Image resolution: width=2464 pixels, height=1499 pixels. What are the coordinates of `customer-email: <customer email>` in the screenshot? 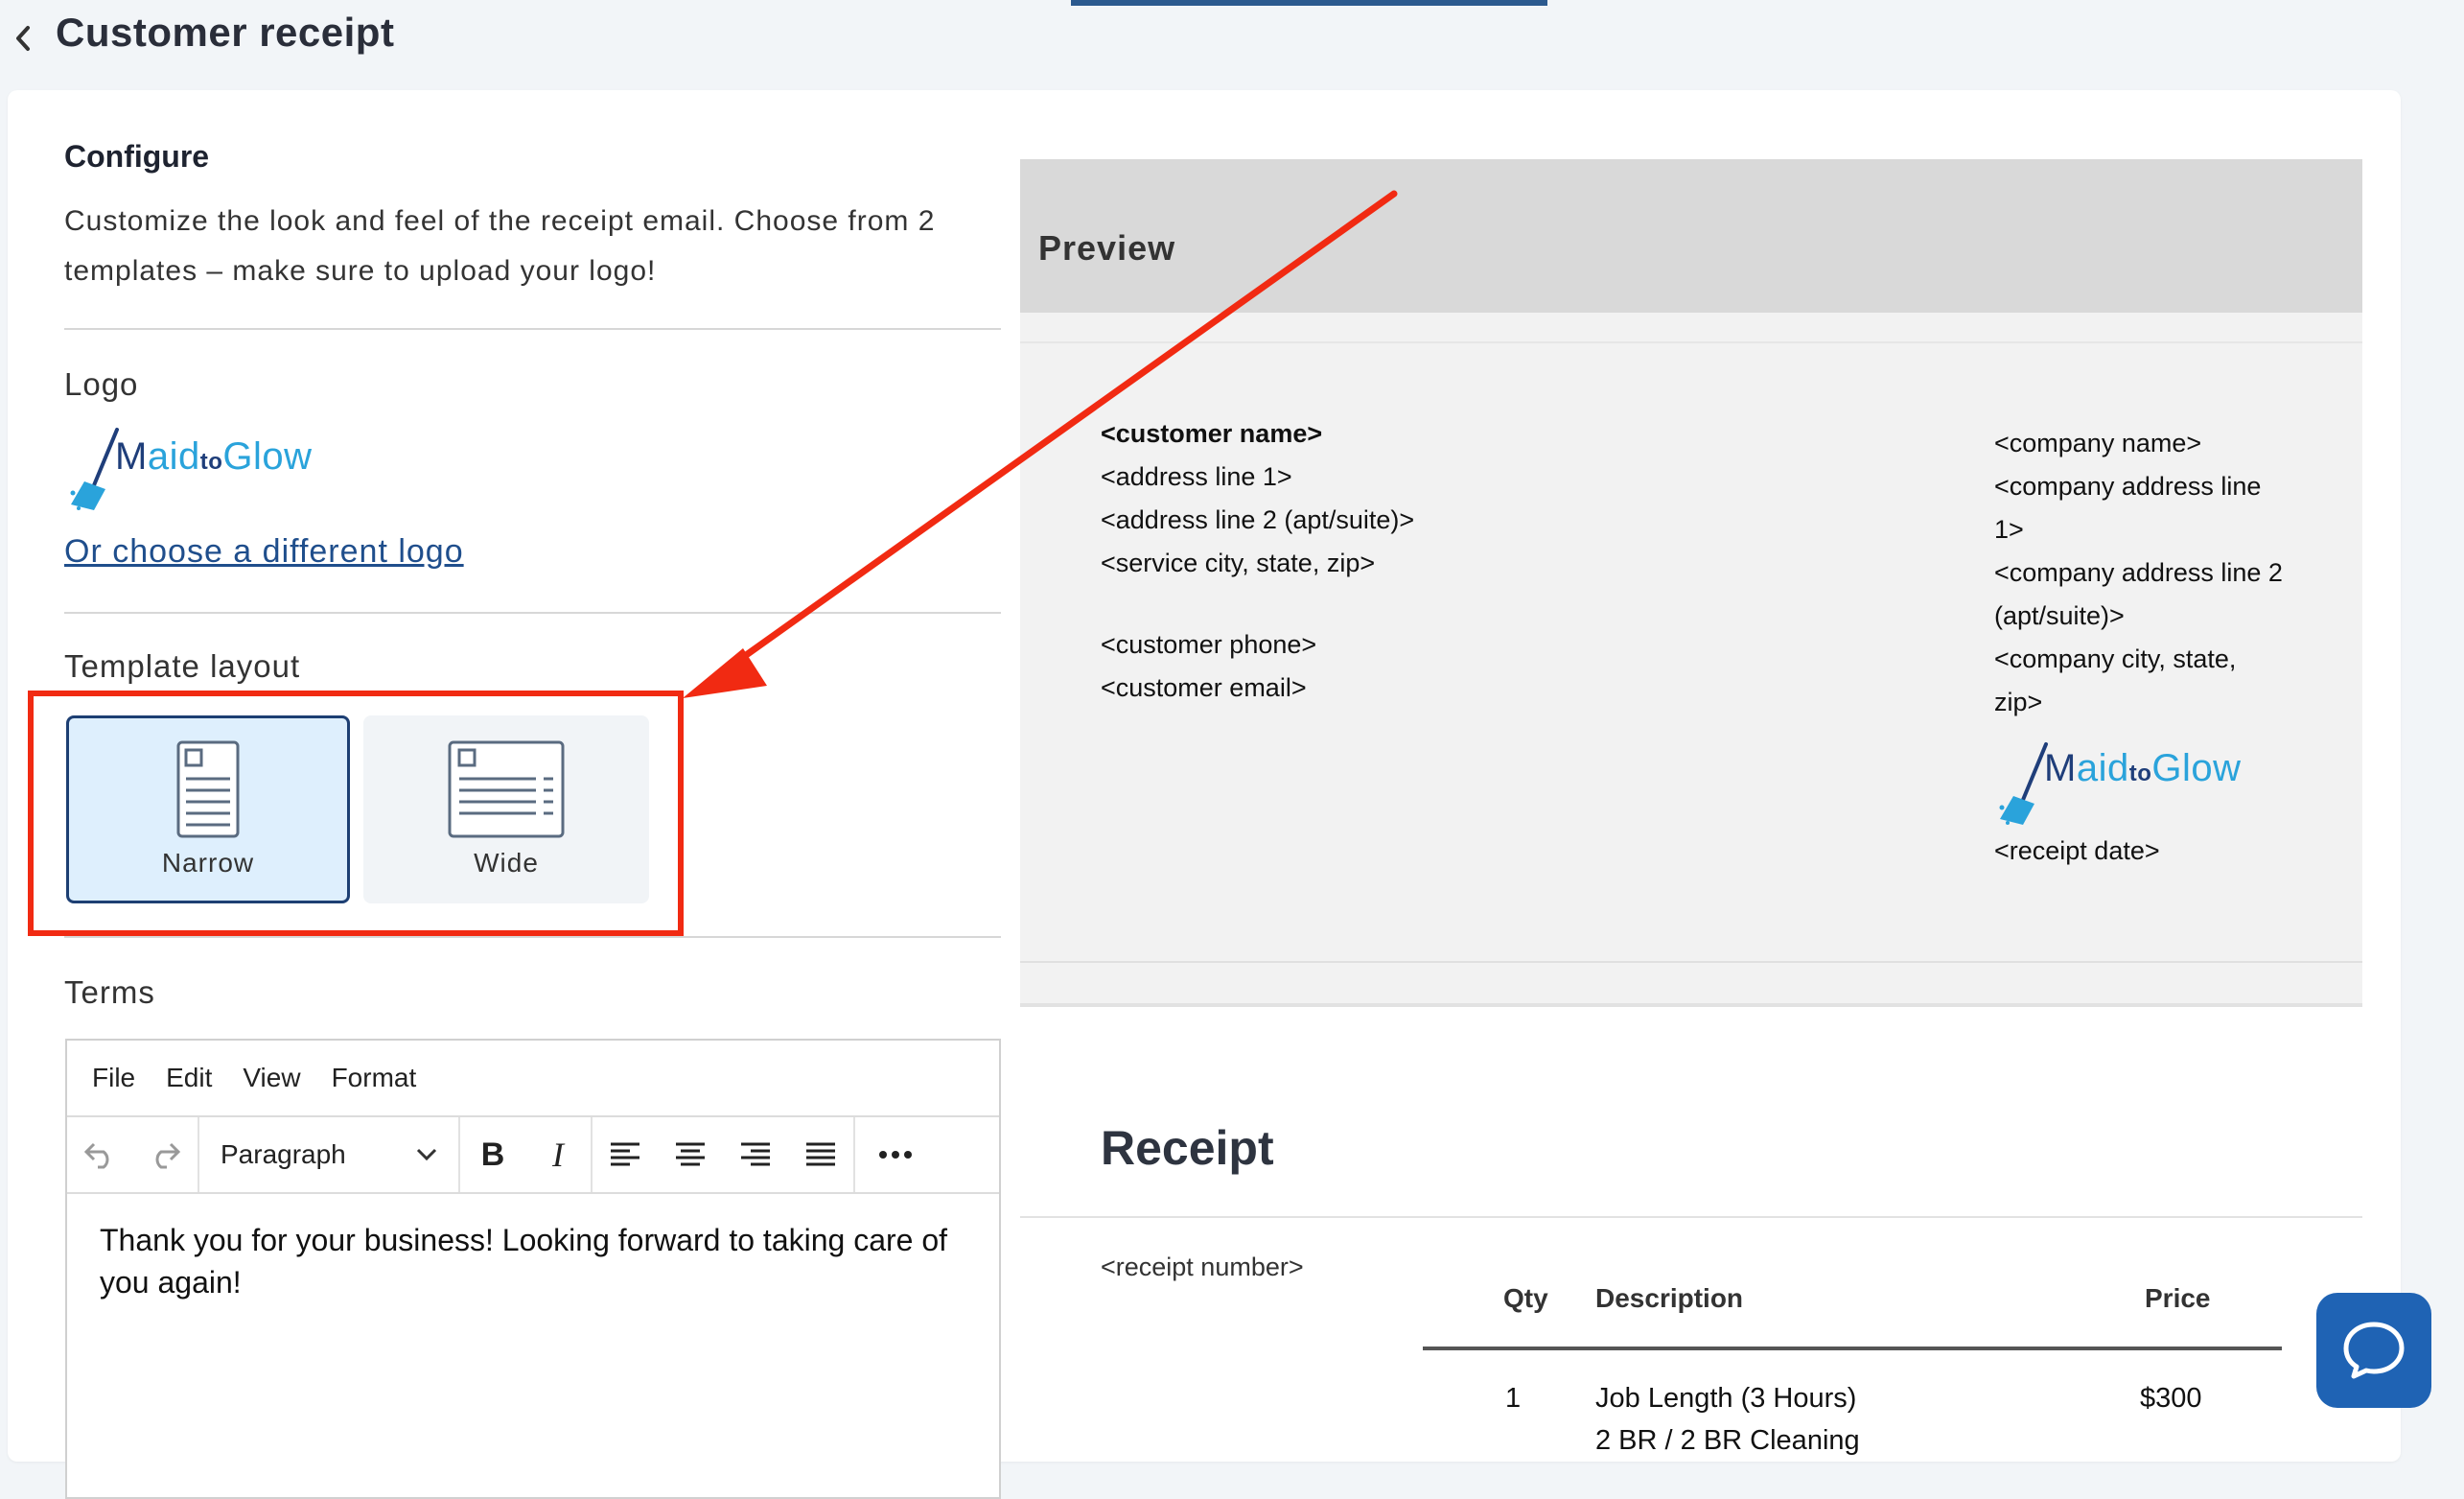 It's located at (1204, 687).